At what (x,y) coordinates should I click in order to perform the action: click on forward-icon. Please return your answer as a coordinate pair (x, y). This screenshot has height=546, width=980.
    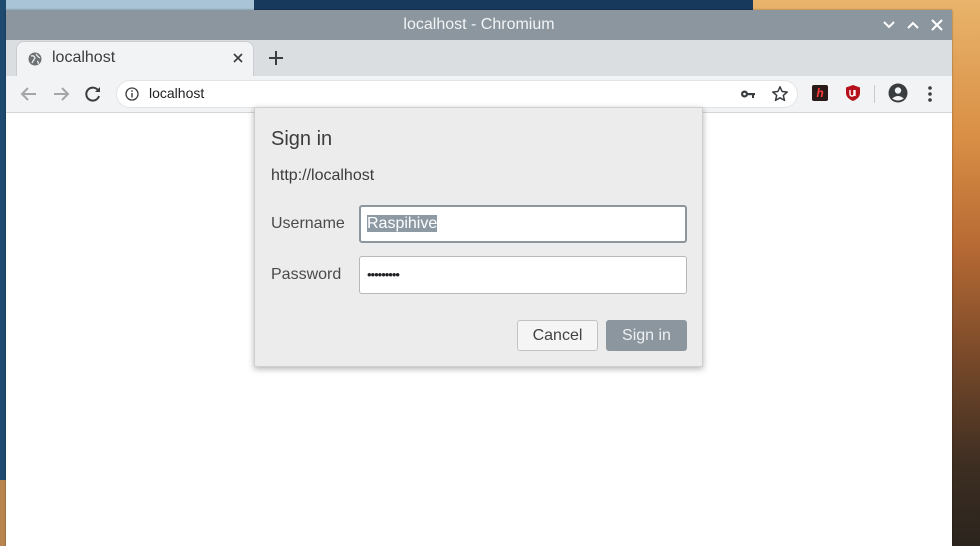
    Looking at the image, I should click on (61, 94).